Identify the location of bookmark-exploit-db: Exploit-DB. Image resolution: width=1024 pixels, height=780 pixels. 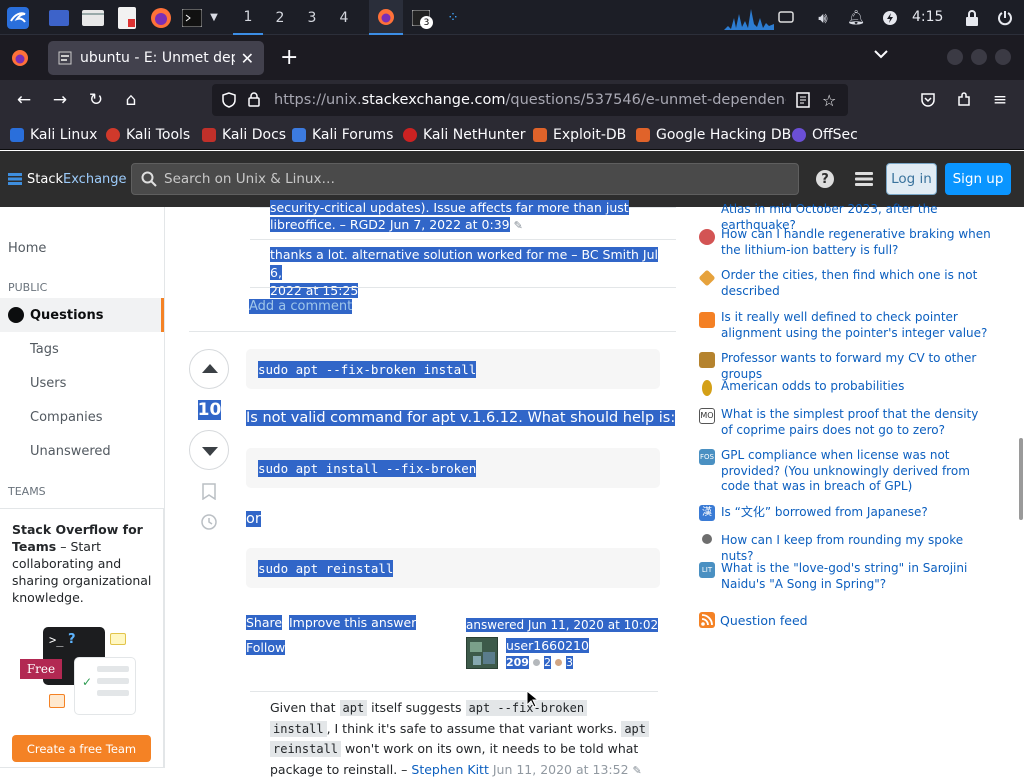
(579, 135).